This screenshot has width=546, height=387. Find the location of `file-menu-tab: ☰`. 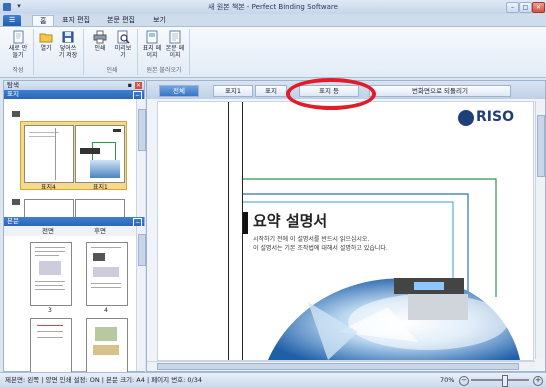

file-menu-tab: ☰ is located at coordinates (12, 20).